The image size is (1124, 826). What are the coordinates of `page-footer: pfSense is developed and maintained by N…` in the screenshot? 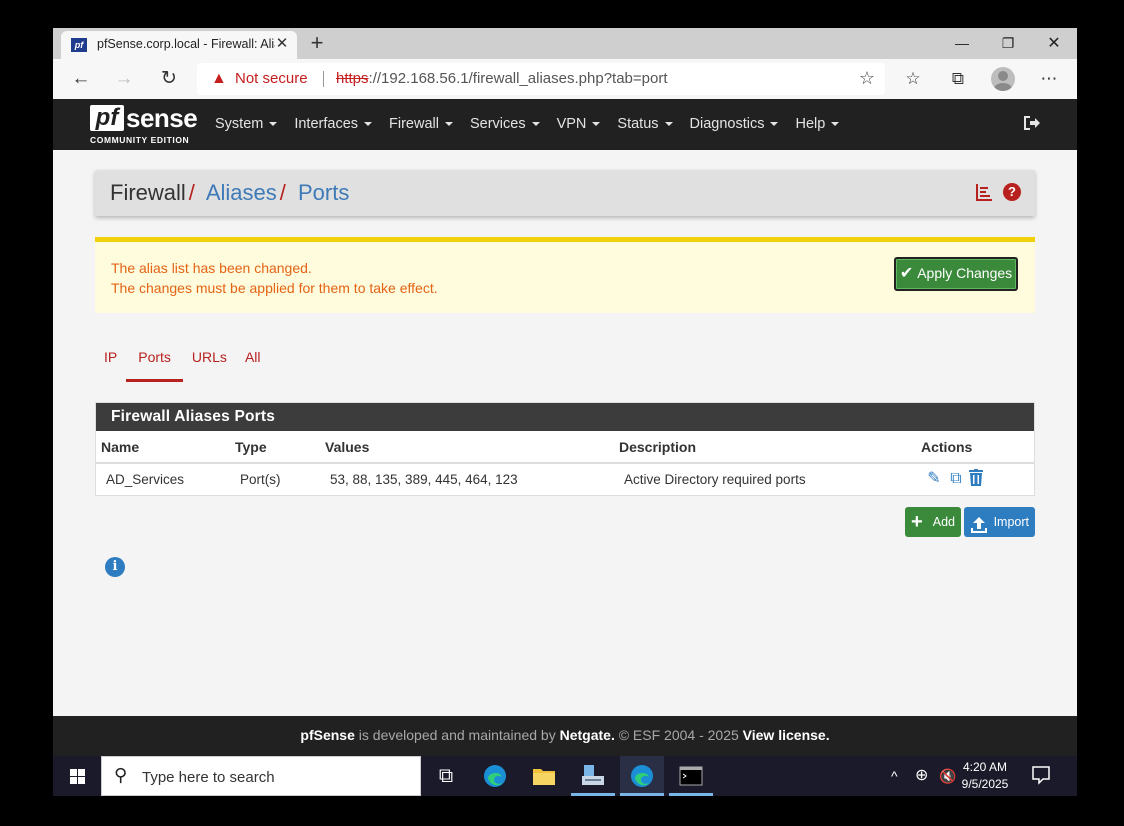 It's located at (565, 736).